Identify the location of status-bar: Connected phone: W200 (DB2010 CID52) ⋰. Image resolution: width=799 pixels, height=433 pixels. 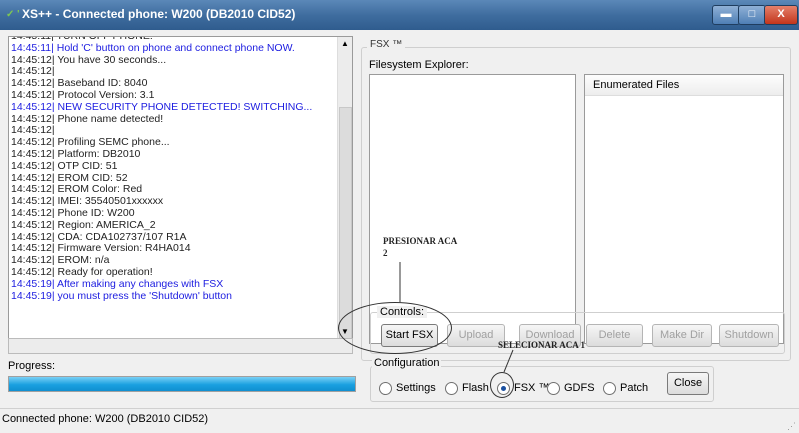
(399, 420).